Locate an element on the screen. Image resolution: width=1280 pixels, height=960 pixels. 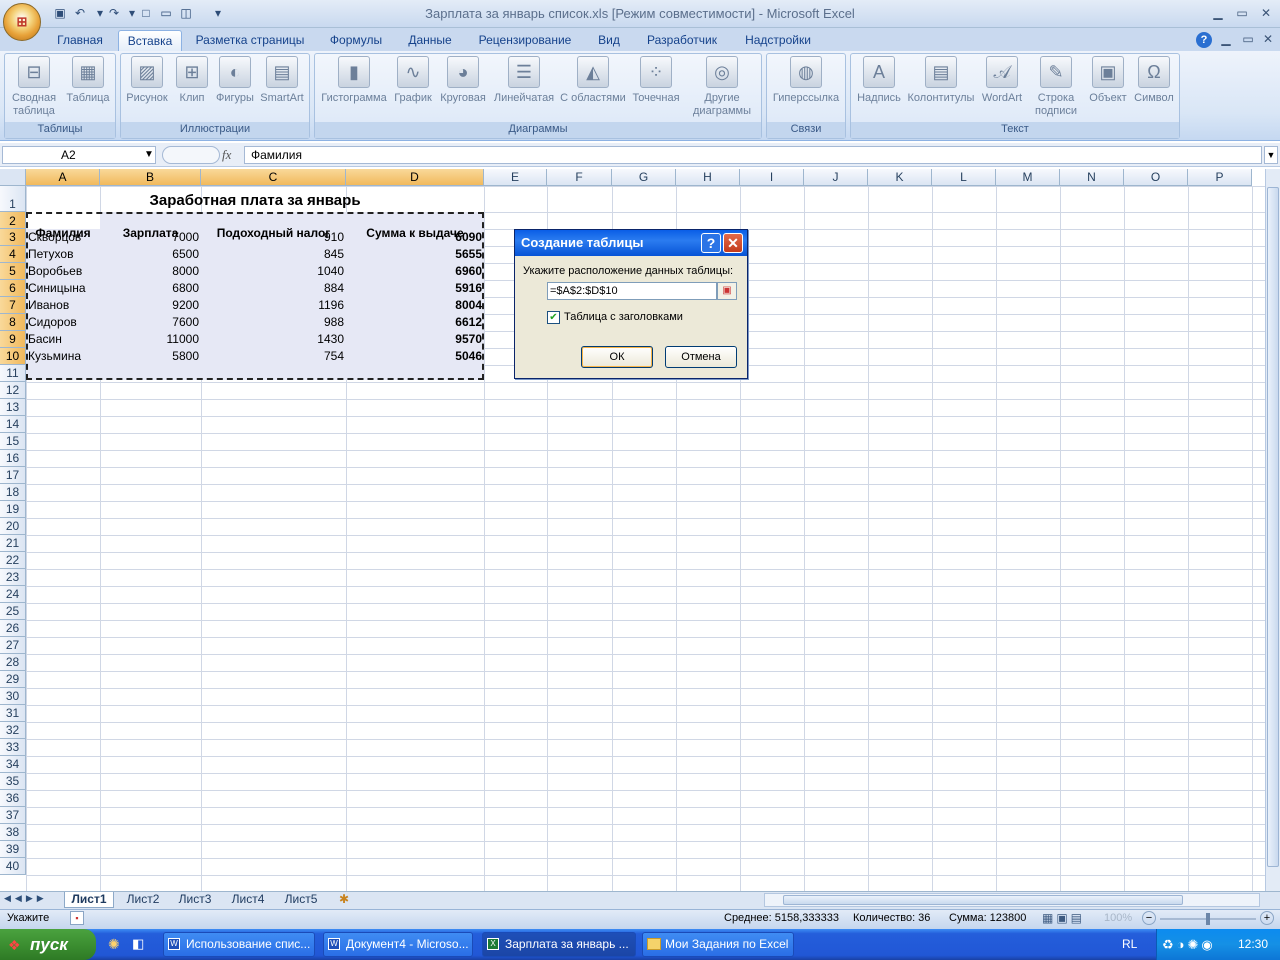
column-header-o: O is located at coordinates (1156, 177).